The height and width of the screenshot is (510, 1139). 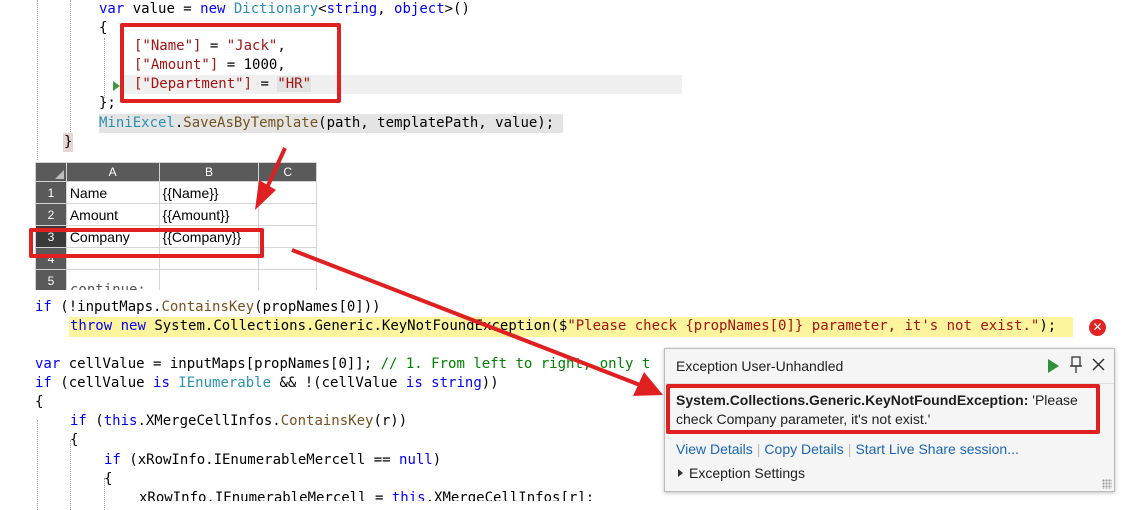 I want to click on column-header: B, so click(x=209, y=172).